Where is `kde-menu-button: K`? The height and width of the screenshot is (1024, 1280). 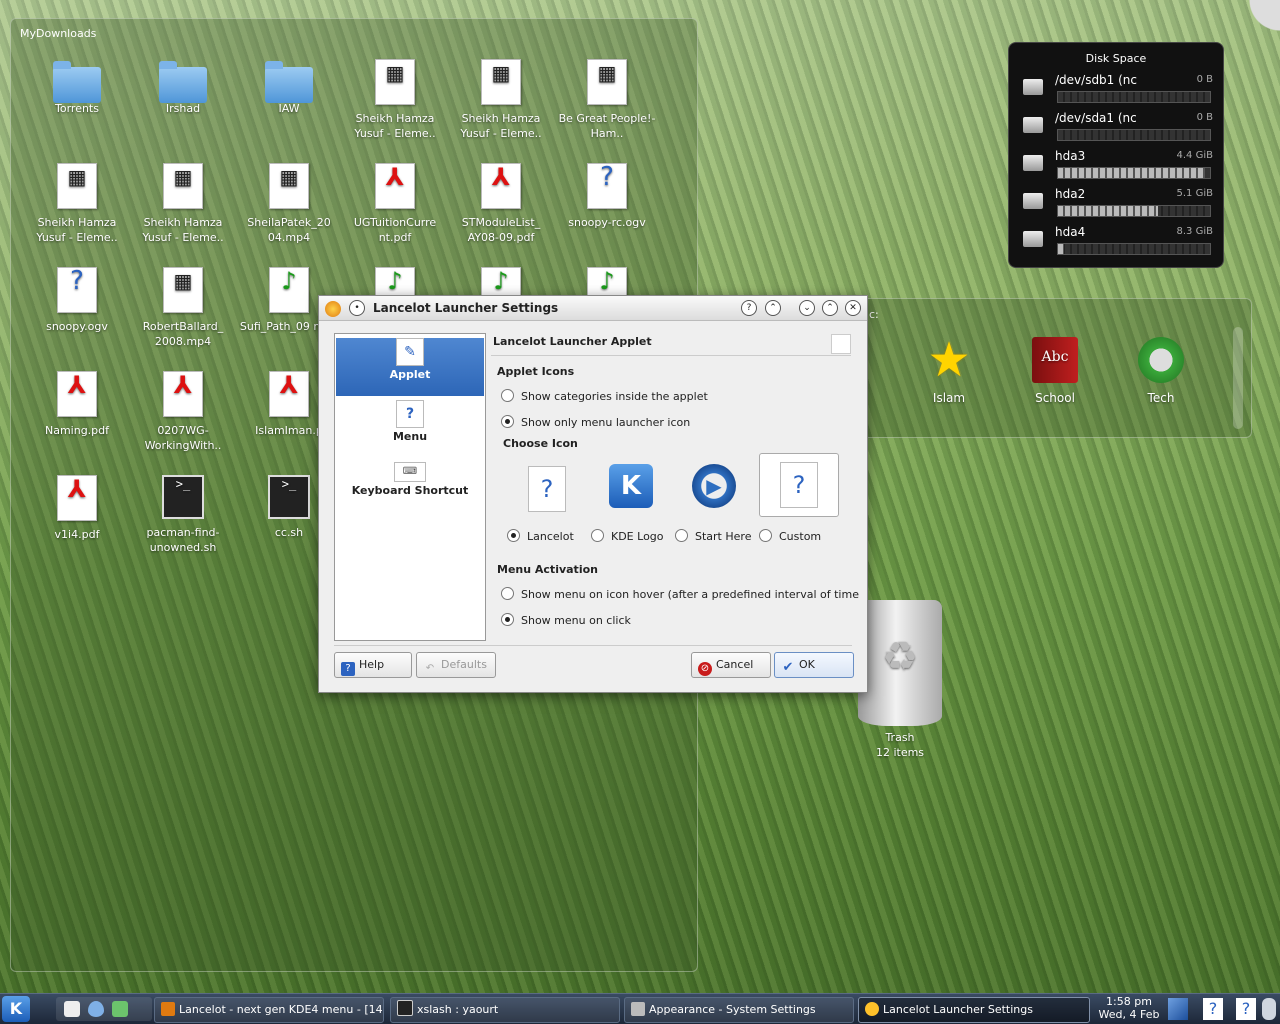
kde-menu-button: K is located at coordinates (16, 1009).